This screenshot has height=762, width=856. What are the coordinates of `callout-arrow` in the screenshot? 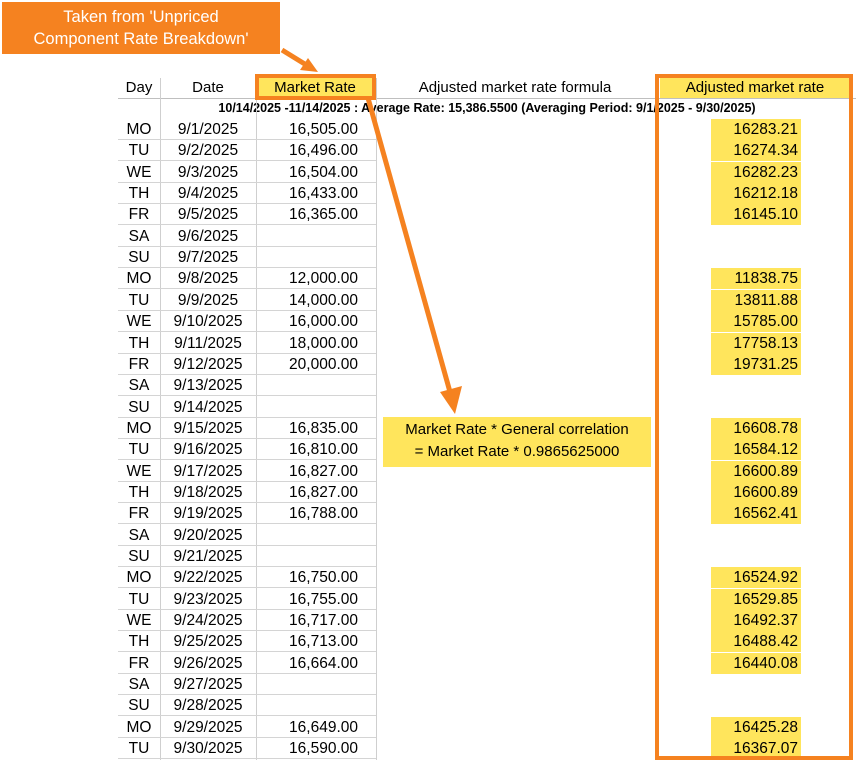 It's located at (295, 58).